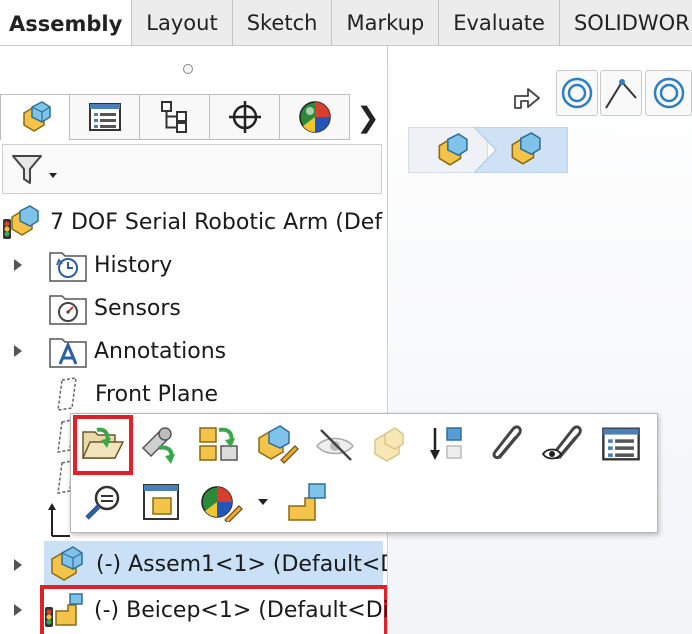 This screenshot has height=634, width=692. Describe the element at coordinates (68, 310) in the screenshot. I see `sensors-folder-icon` at that location.